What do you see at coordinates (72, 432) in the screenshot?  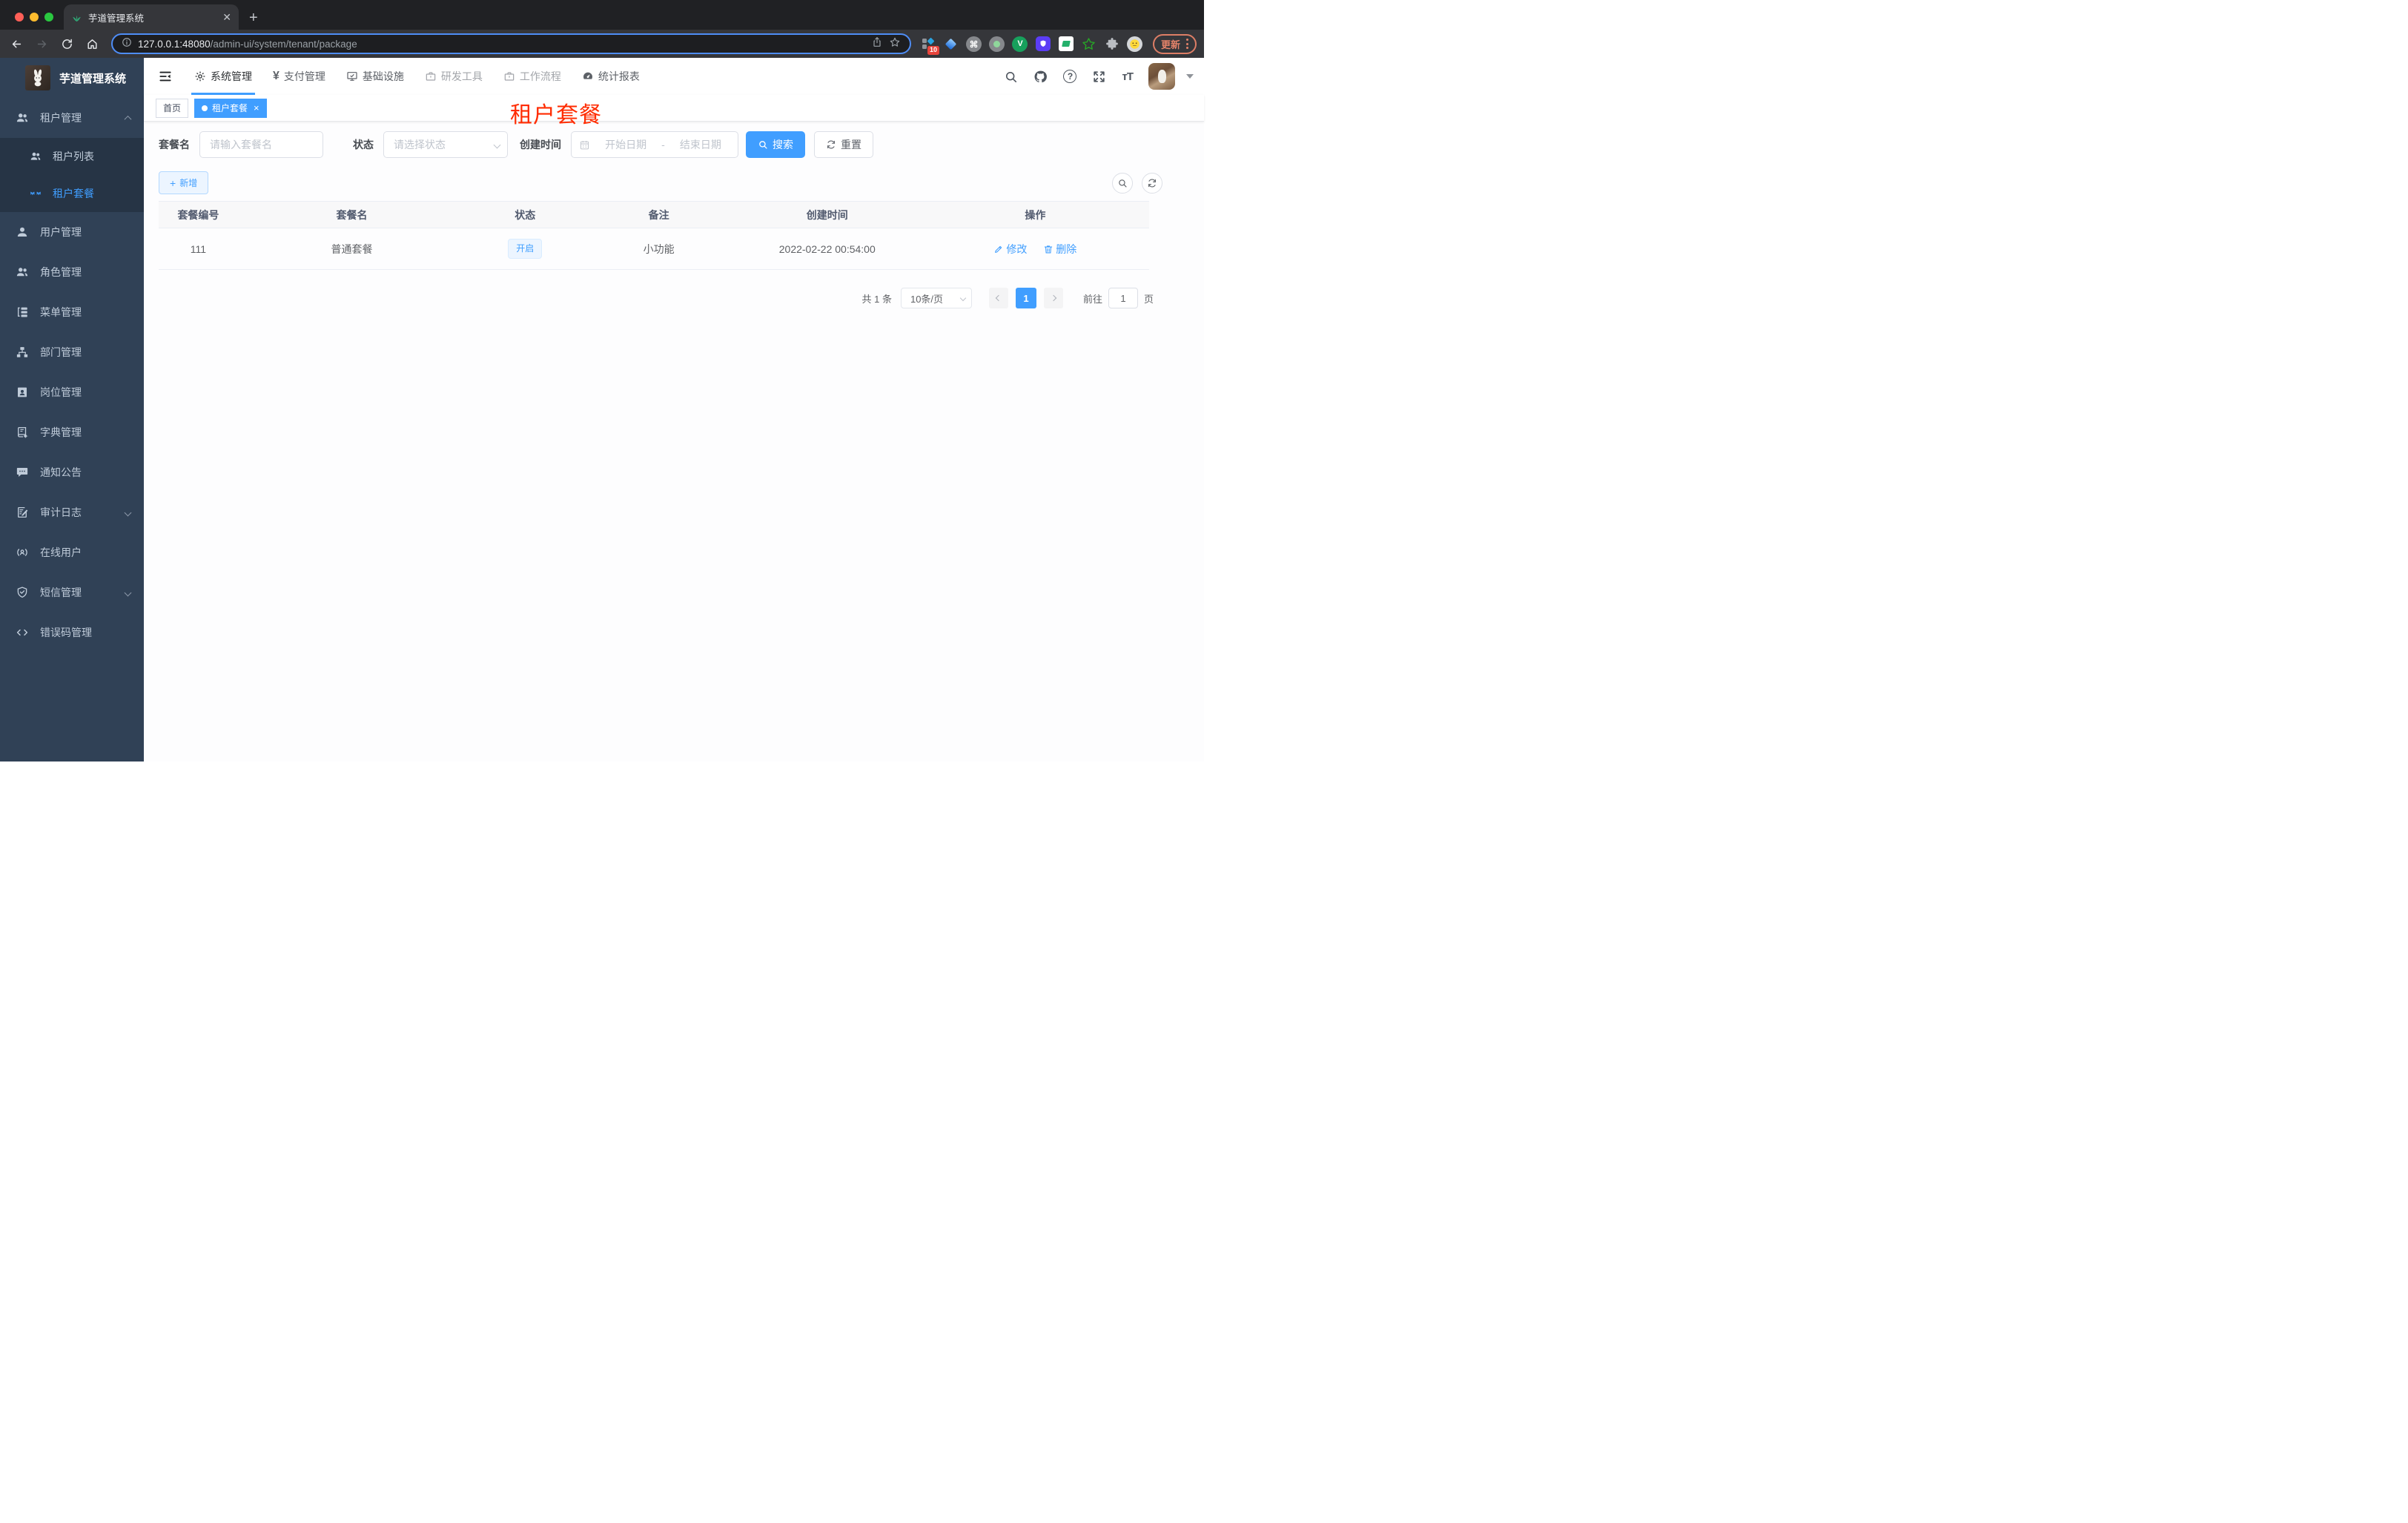 I see `sidebar-item-dict-mgmt: 字典管理` at bounding box center [72, 432].